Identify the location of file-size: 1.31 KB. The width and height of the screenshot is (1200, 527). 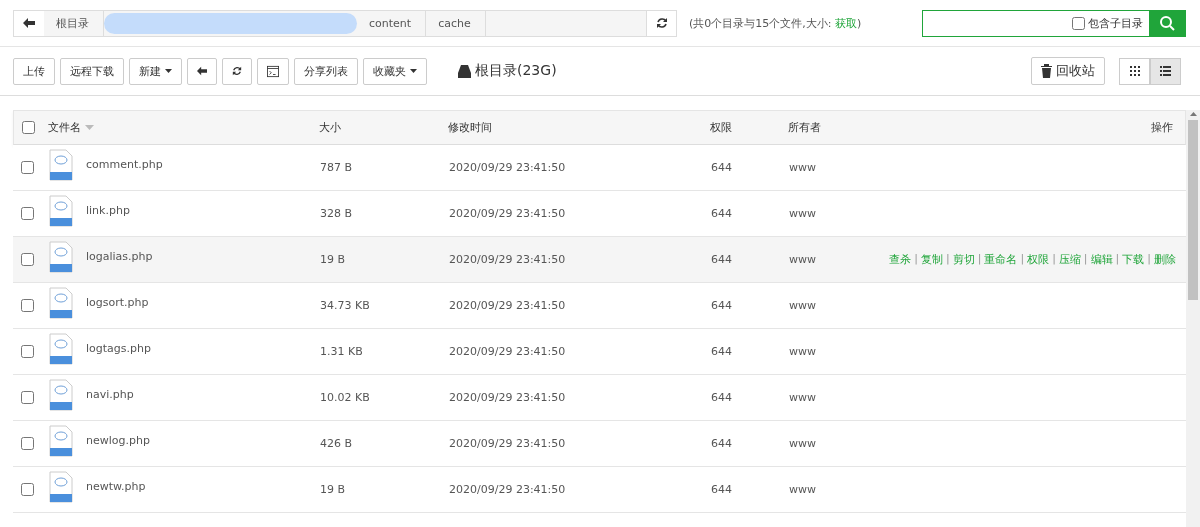
(341, 351).